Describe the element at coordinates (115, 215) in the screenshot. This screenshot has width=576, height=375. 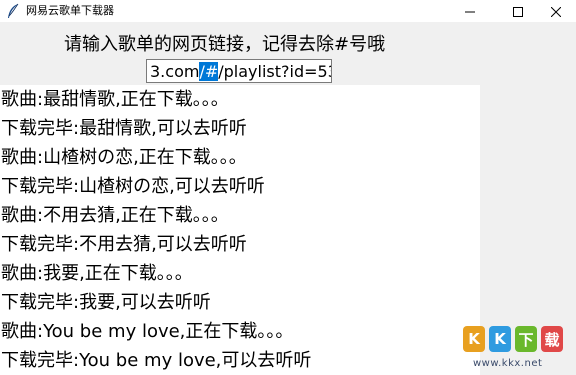
I see `log-line: 歌曲:不用去猜,正在下载。。。` at that location.